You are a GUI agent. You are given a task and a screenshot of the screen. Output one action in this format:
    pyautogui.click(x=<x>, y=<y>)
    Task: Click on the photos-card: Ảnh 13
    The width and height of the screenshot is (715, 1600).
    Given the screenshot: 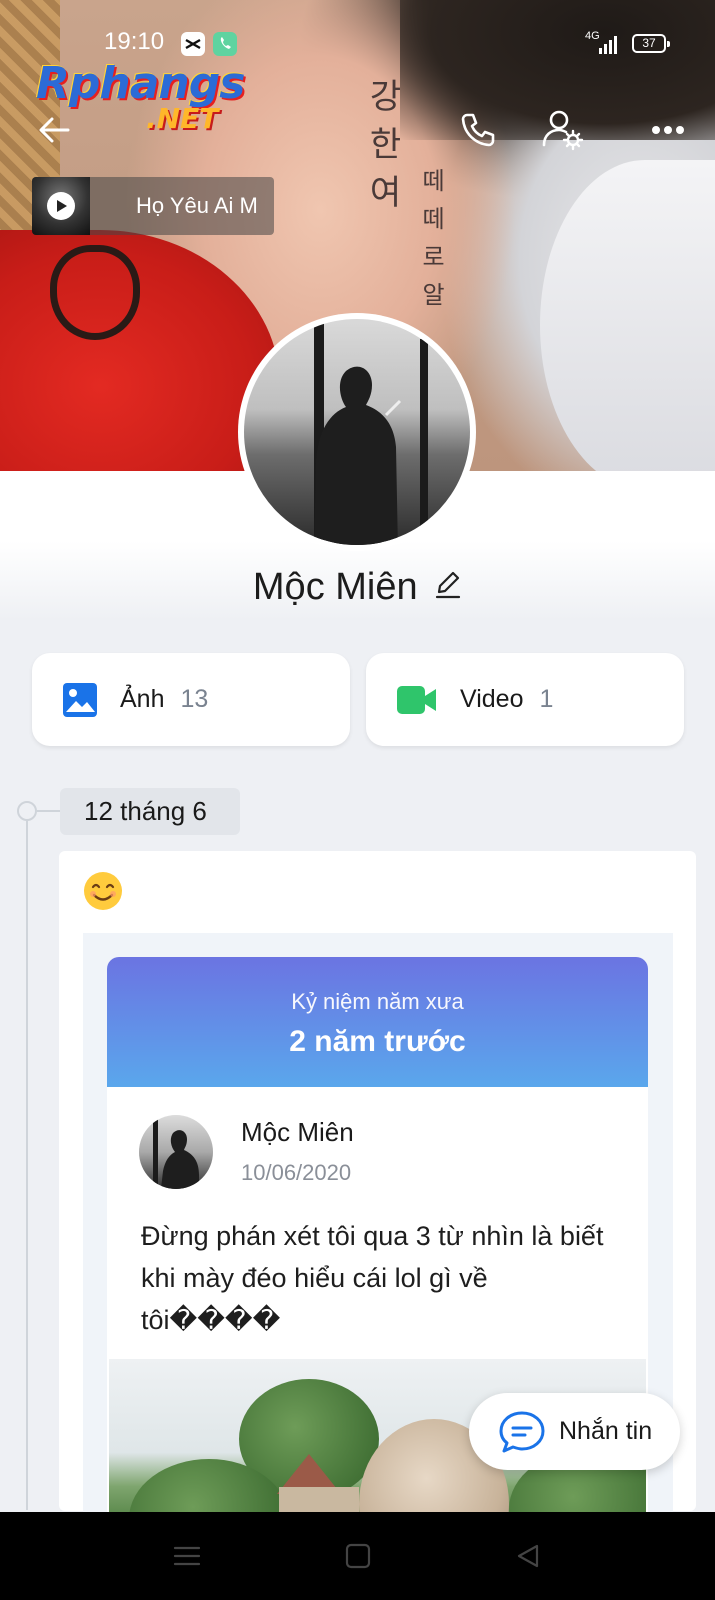 What is the action you would take?
    pyautogui.click(x=191, y=699)
    